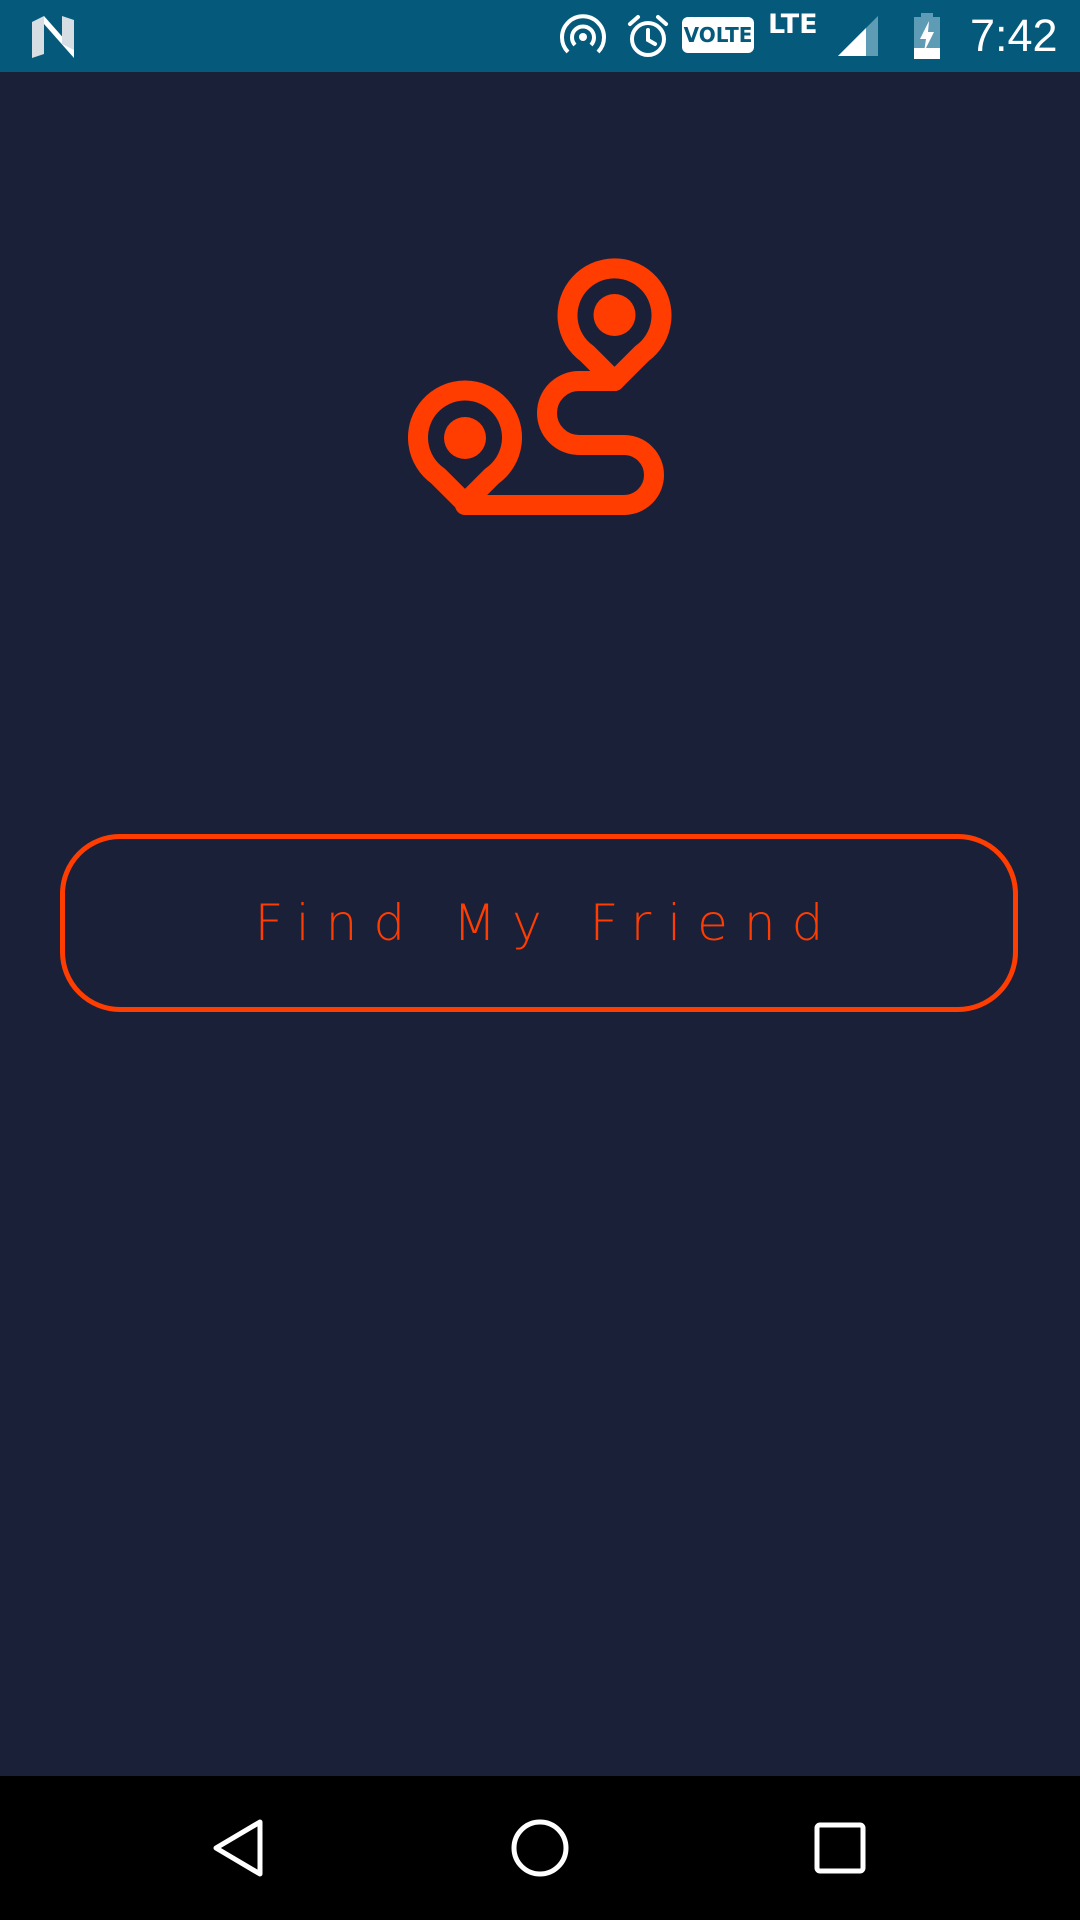 The height and width of the screenshot is (1920, 1080). I want to click on status-bar: VOLTE LTE 7:42, so click(540, 36).